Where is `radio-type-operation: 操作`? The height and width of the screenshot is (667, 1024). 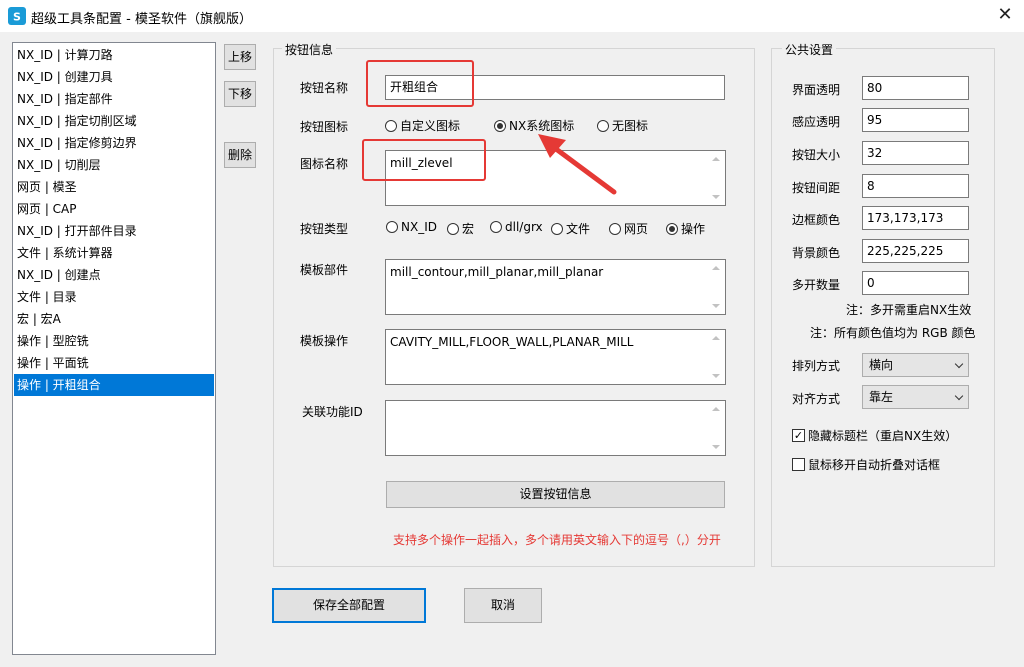 radio-type-operation: 操作 is located at coordinates (685, 228).